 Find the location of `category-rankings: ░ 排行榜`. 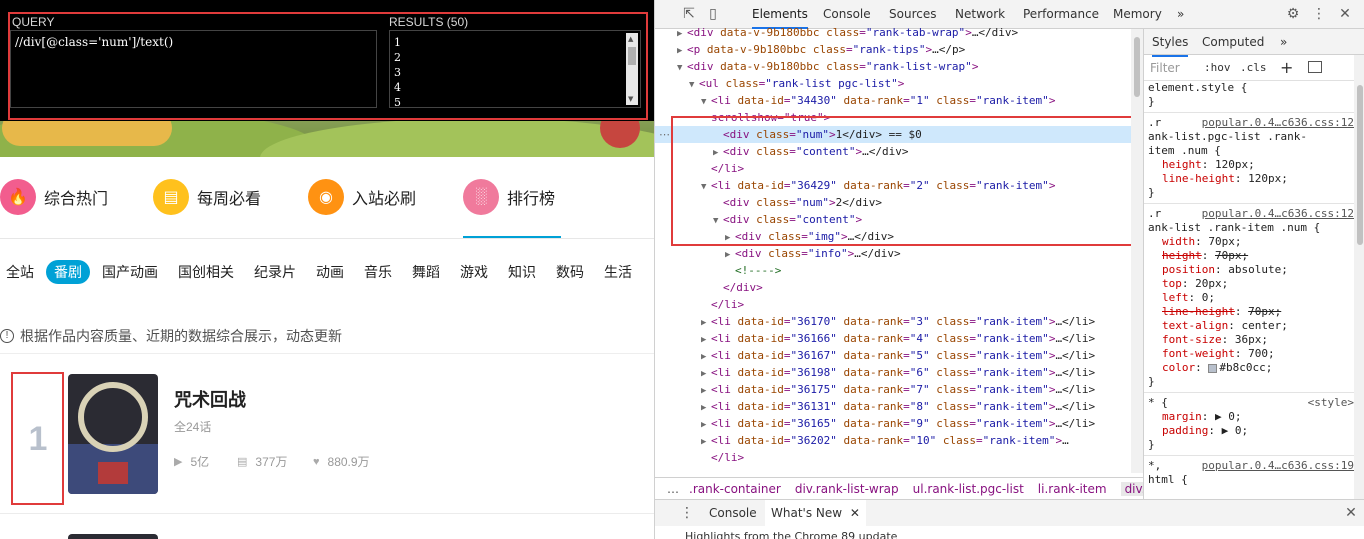

category-rankings: ░ 排行榜 is located at coordinates (509, 197).